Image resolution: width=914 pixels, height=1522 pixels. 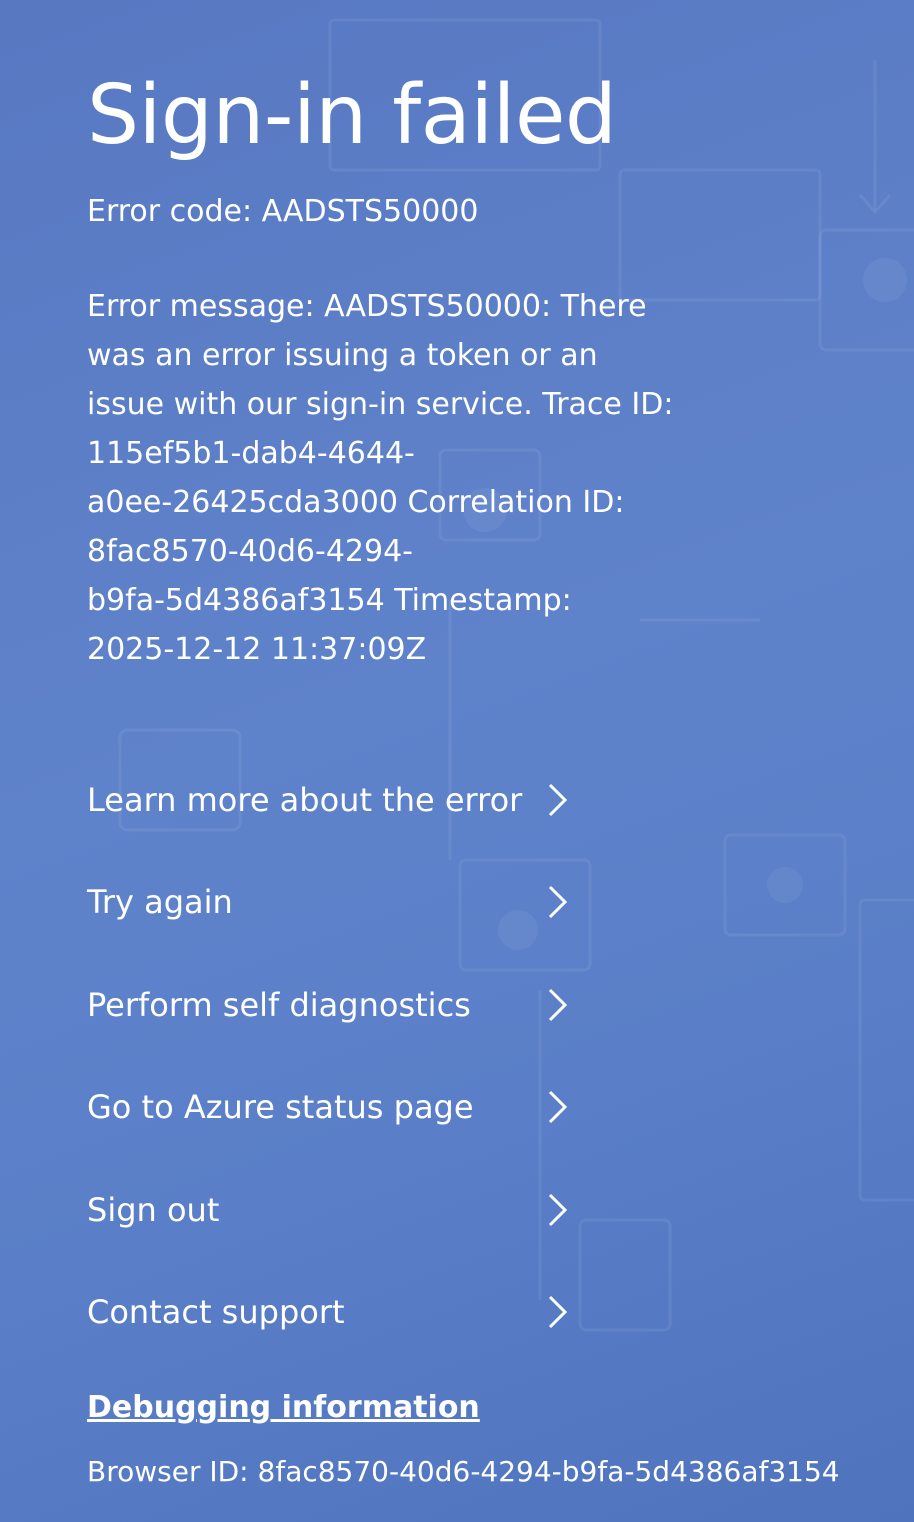 I want to click on debugging-information-link: Debugging information, so click(x=283, y=1408).